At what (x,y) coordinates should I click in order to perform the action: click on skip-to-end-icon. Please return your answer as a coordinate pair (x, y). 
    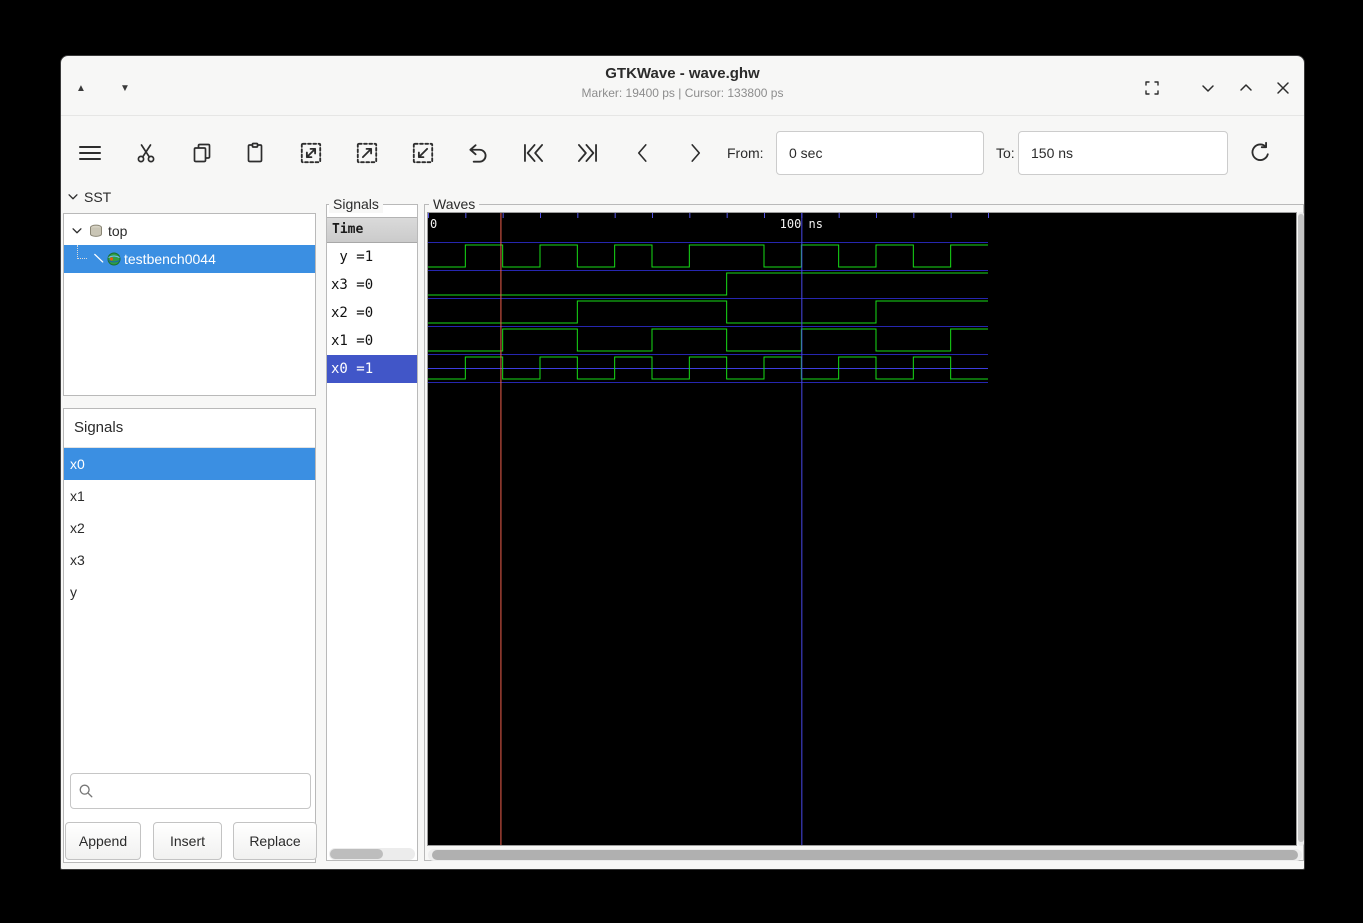
    Looking at the image, I should click on (587, 153).